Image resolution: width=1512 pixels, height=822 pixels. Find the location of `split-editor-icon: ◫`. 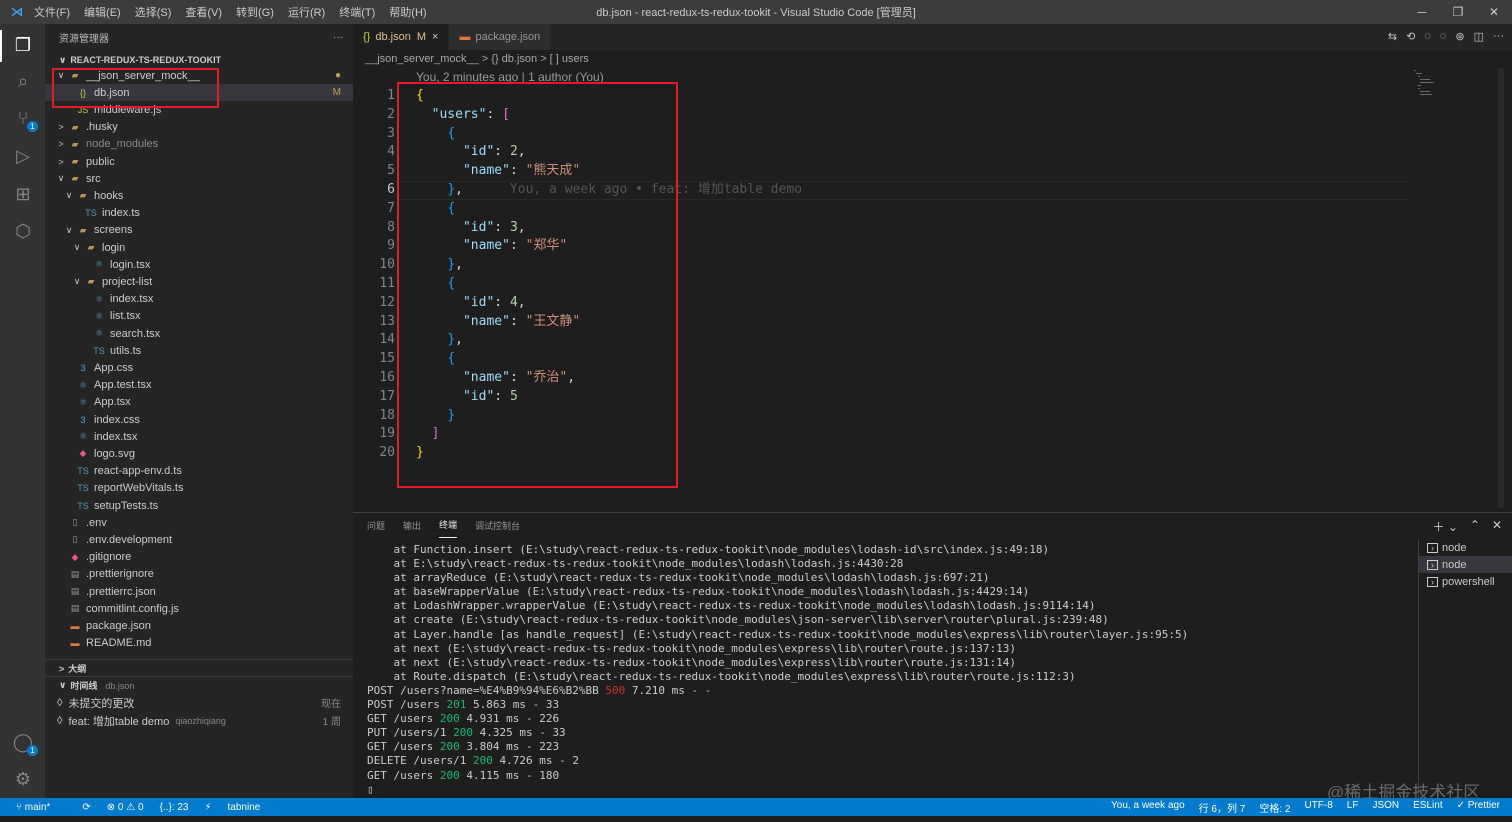

split-editor-icon: ◫ is located at coordinates (1479, 36).